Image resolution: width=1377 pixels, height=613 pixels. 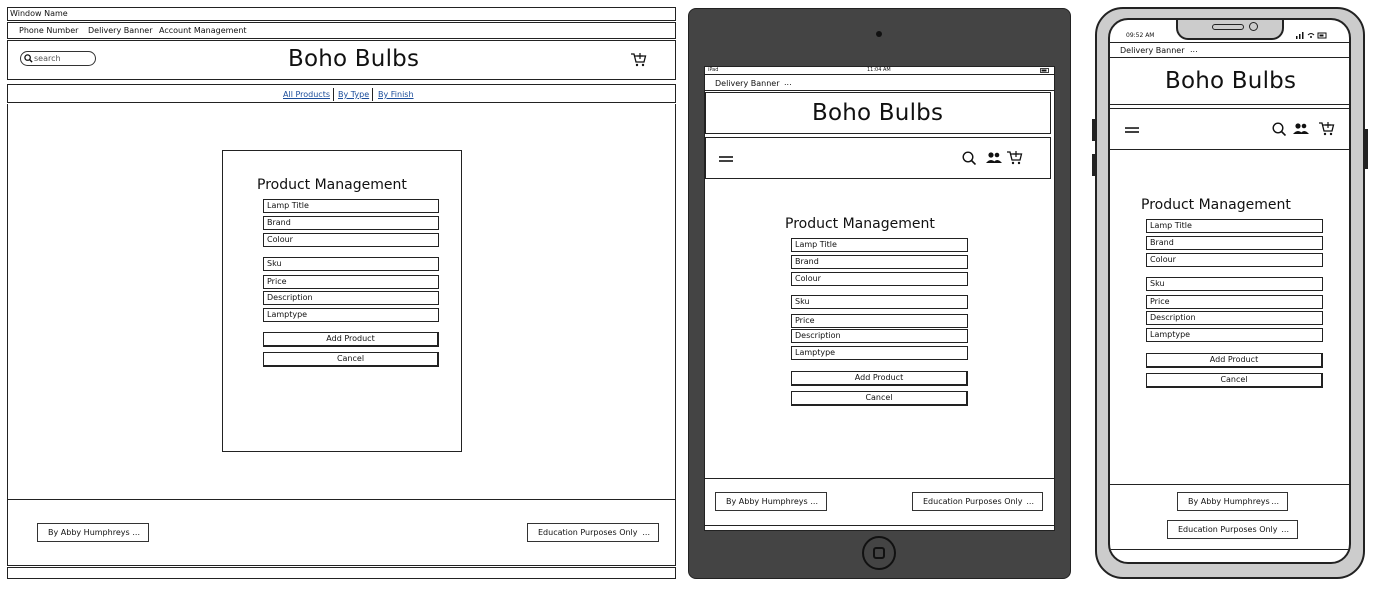 I want to click on nav-by-finish: By Finish, so click(x=396, y=95).